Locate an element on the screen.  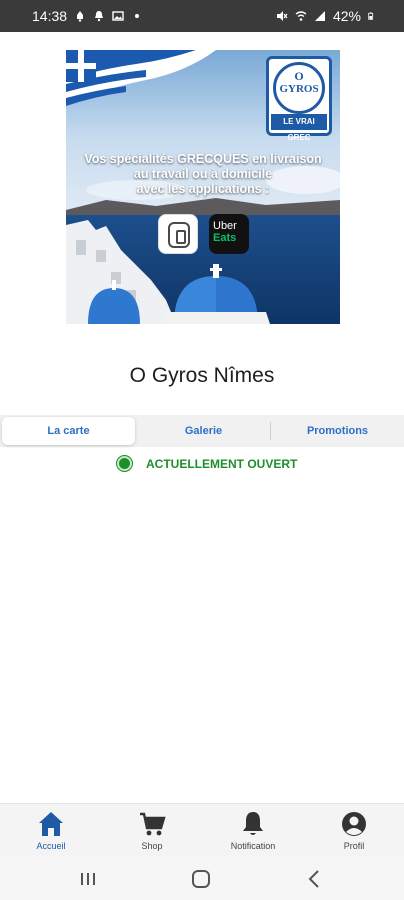
open-status-text: ACTUELLEMENT OUVERT is located at coordinates (222, 463).